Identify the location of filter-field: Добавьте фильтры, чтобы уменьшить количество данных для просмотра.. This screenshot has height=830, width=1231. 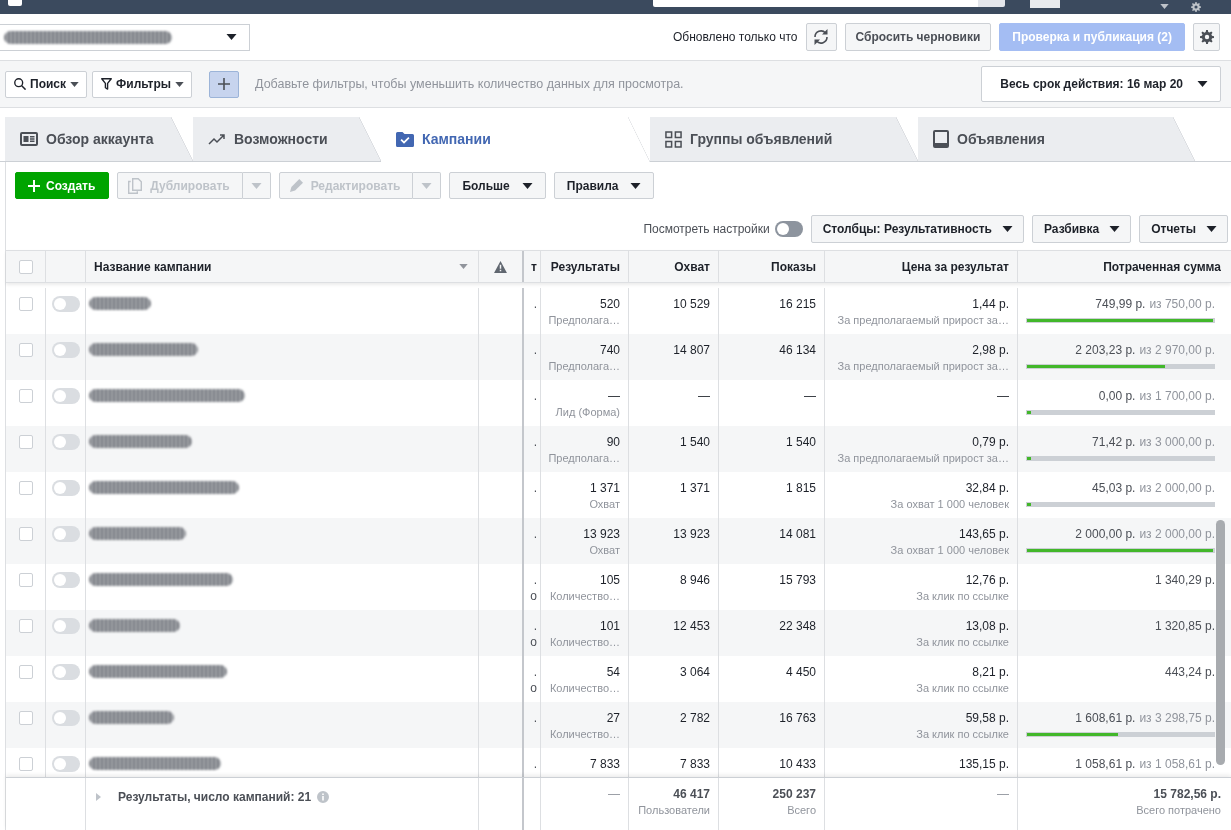
(614, 84).